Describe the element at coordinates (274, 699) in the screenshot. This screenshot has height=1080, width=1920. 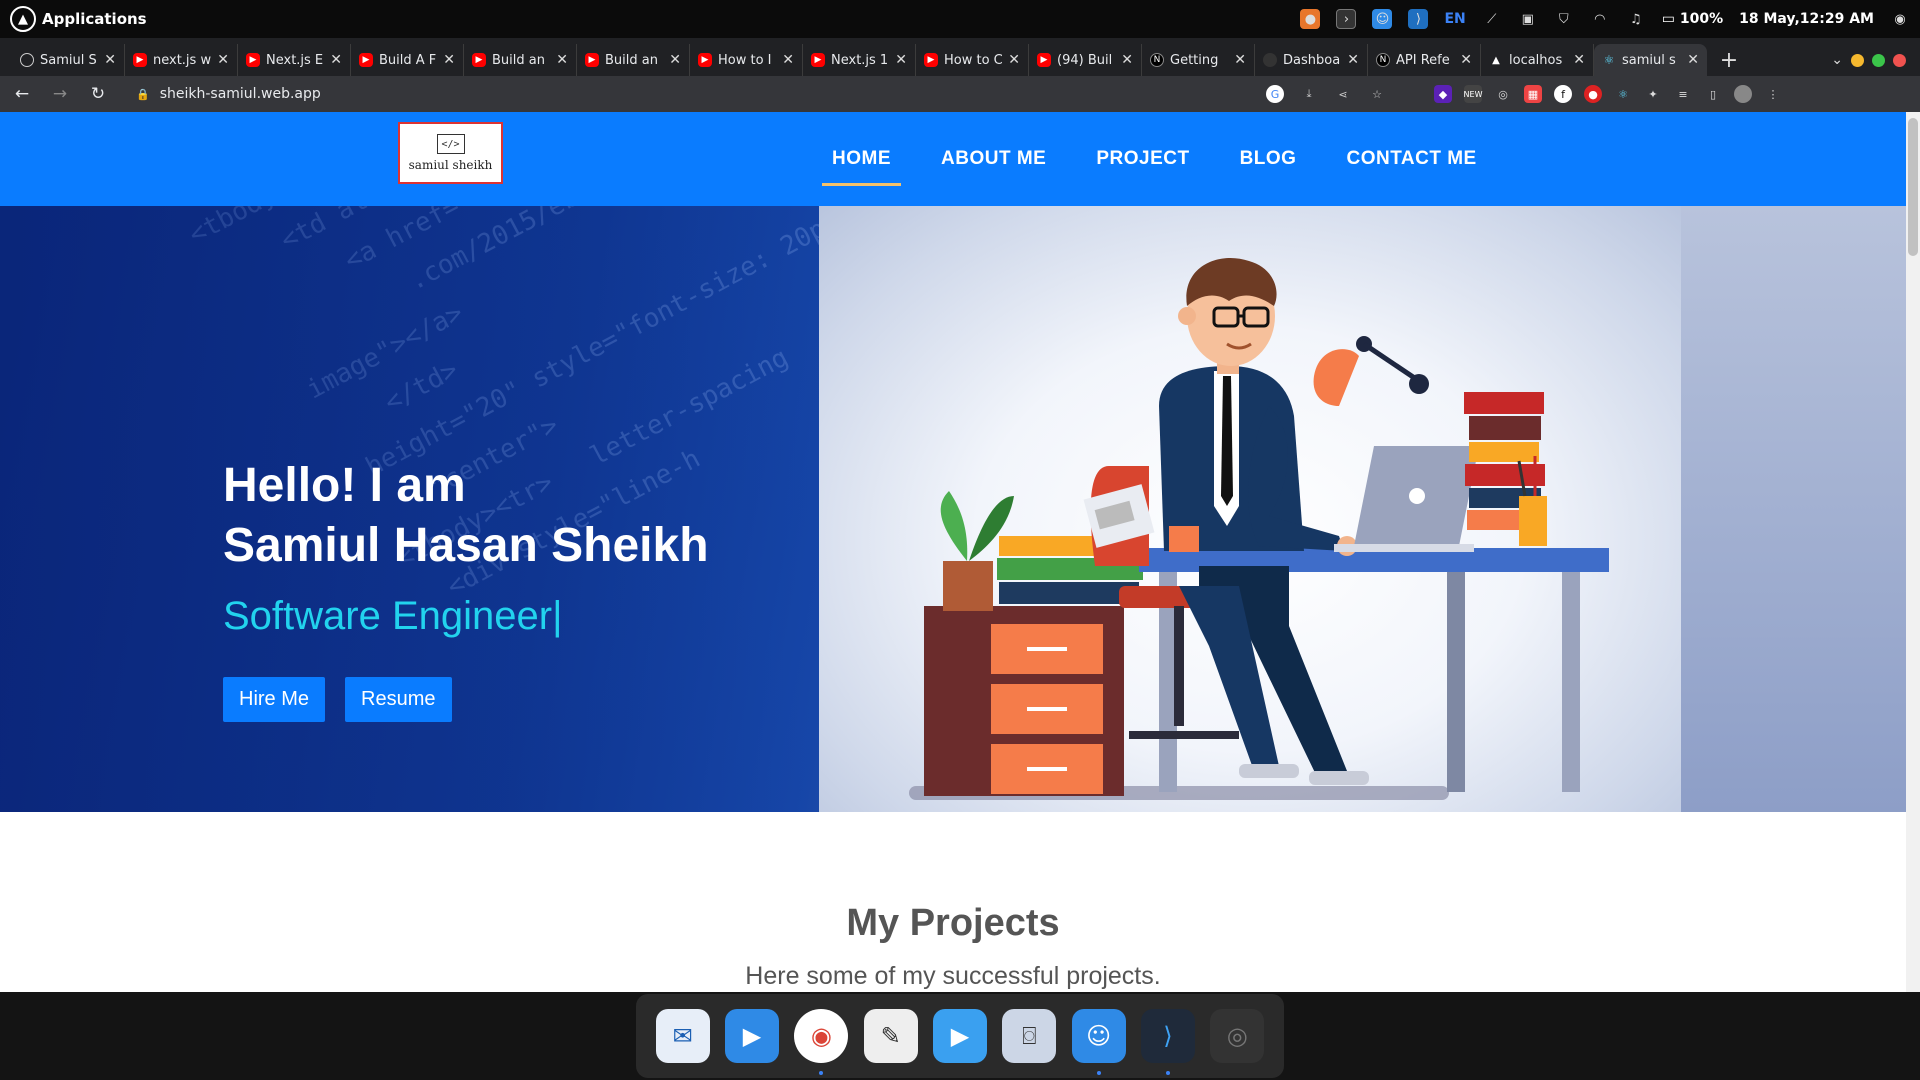
I see `hire-me-button: Hire Me` at that location.